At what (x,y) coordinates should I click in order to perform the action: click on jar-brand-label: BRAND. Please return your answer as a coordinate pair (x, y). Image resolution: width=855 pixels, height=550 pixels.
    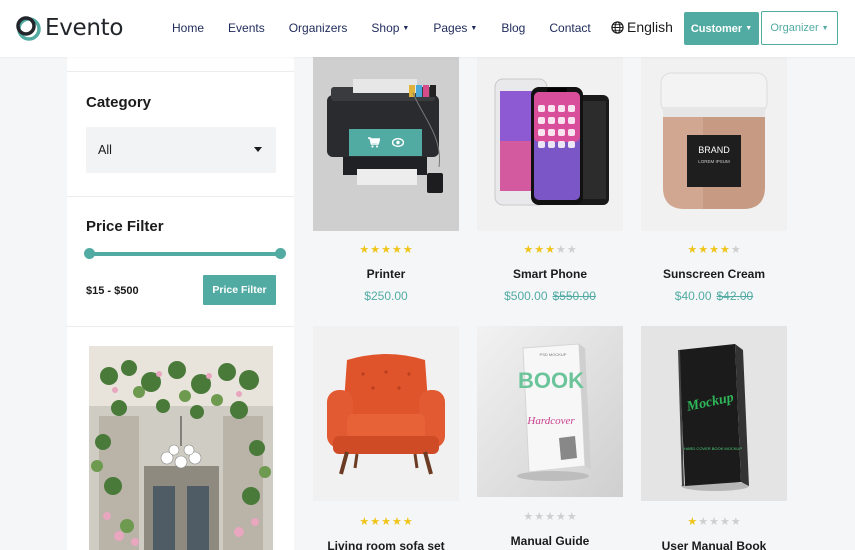
    Looking at the image, I should click on (714, 150).